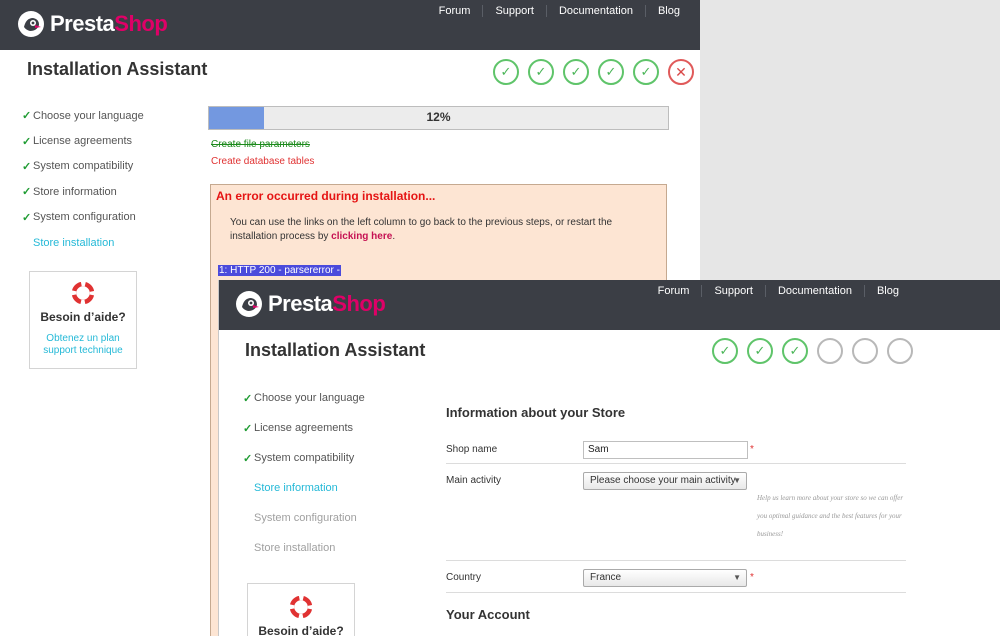  Describe the element at coordinates (83, 191) in the screenshot. I see `sidebar-item-store-info: ✓ Store information` at that location.